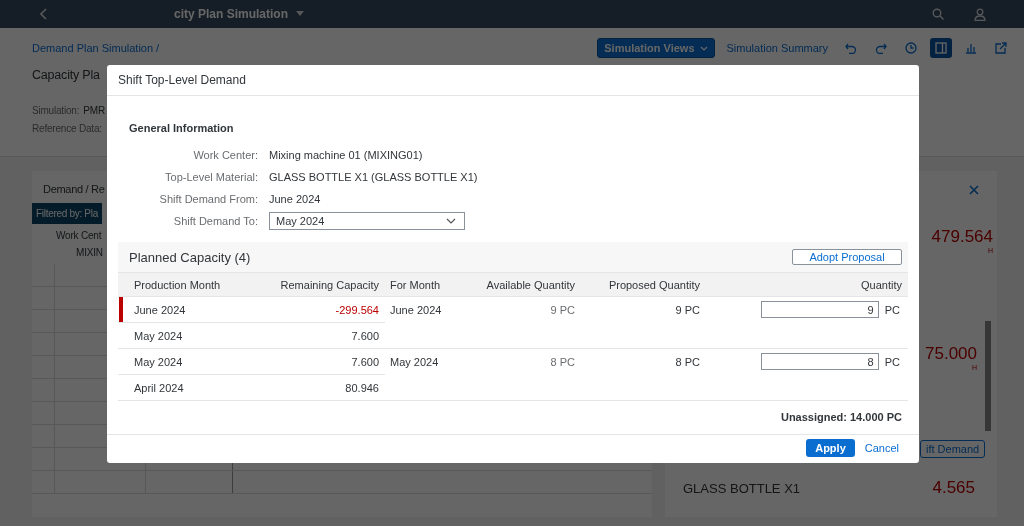  Describe the element at coordinates (513, 80) in the screenshot. I see `dialog-title: Shift Top-Level Demand` at that location.